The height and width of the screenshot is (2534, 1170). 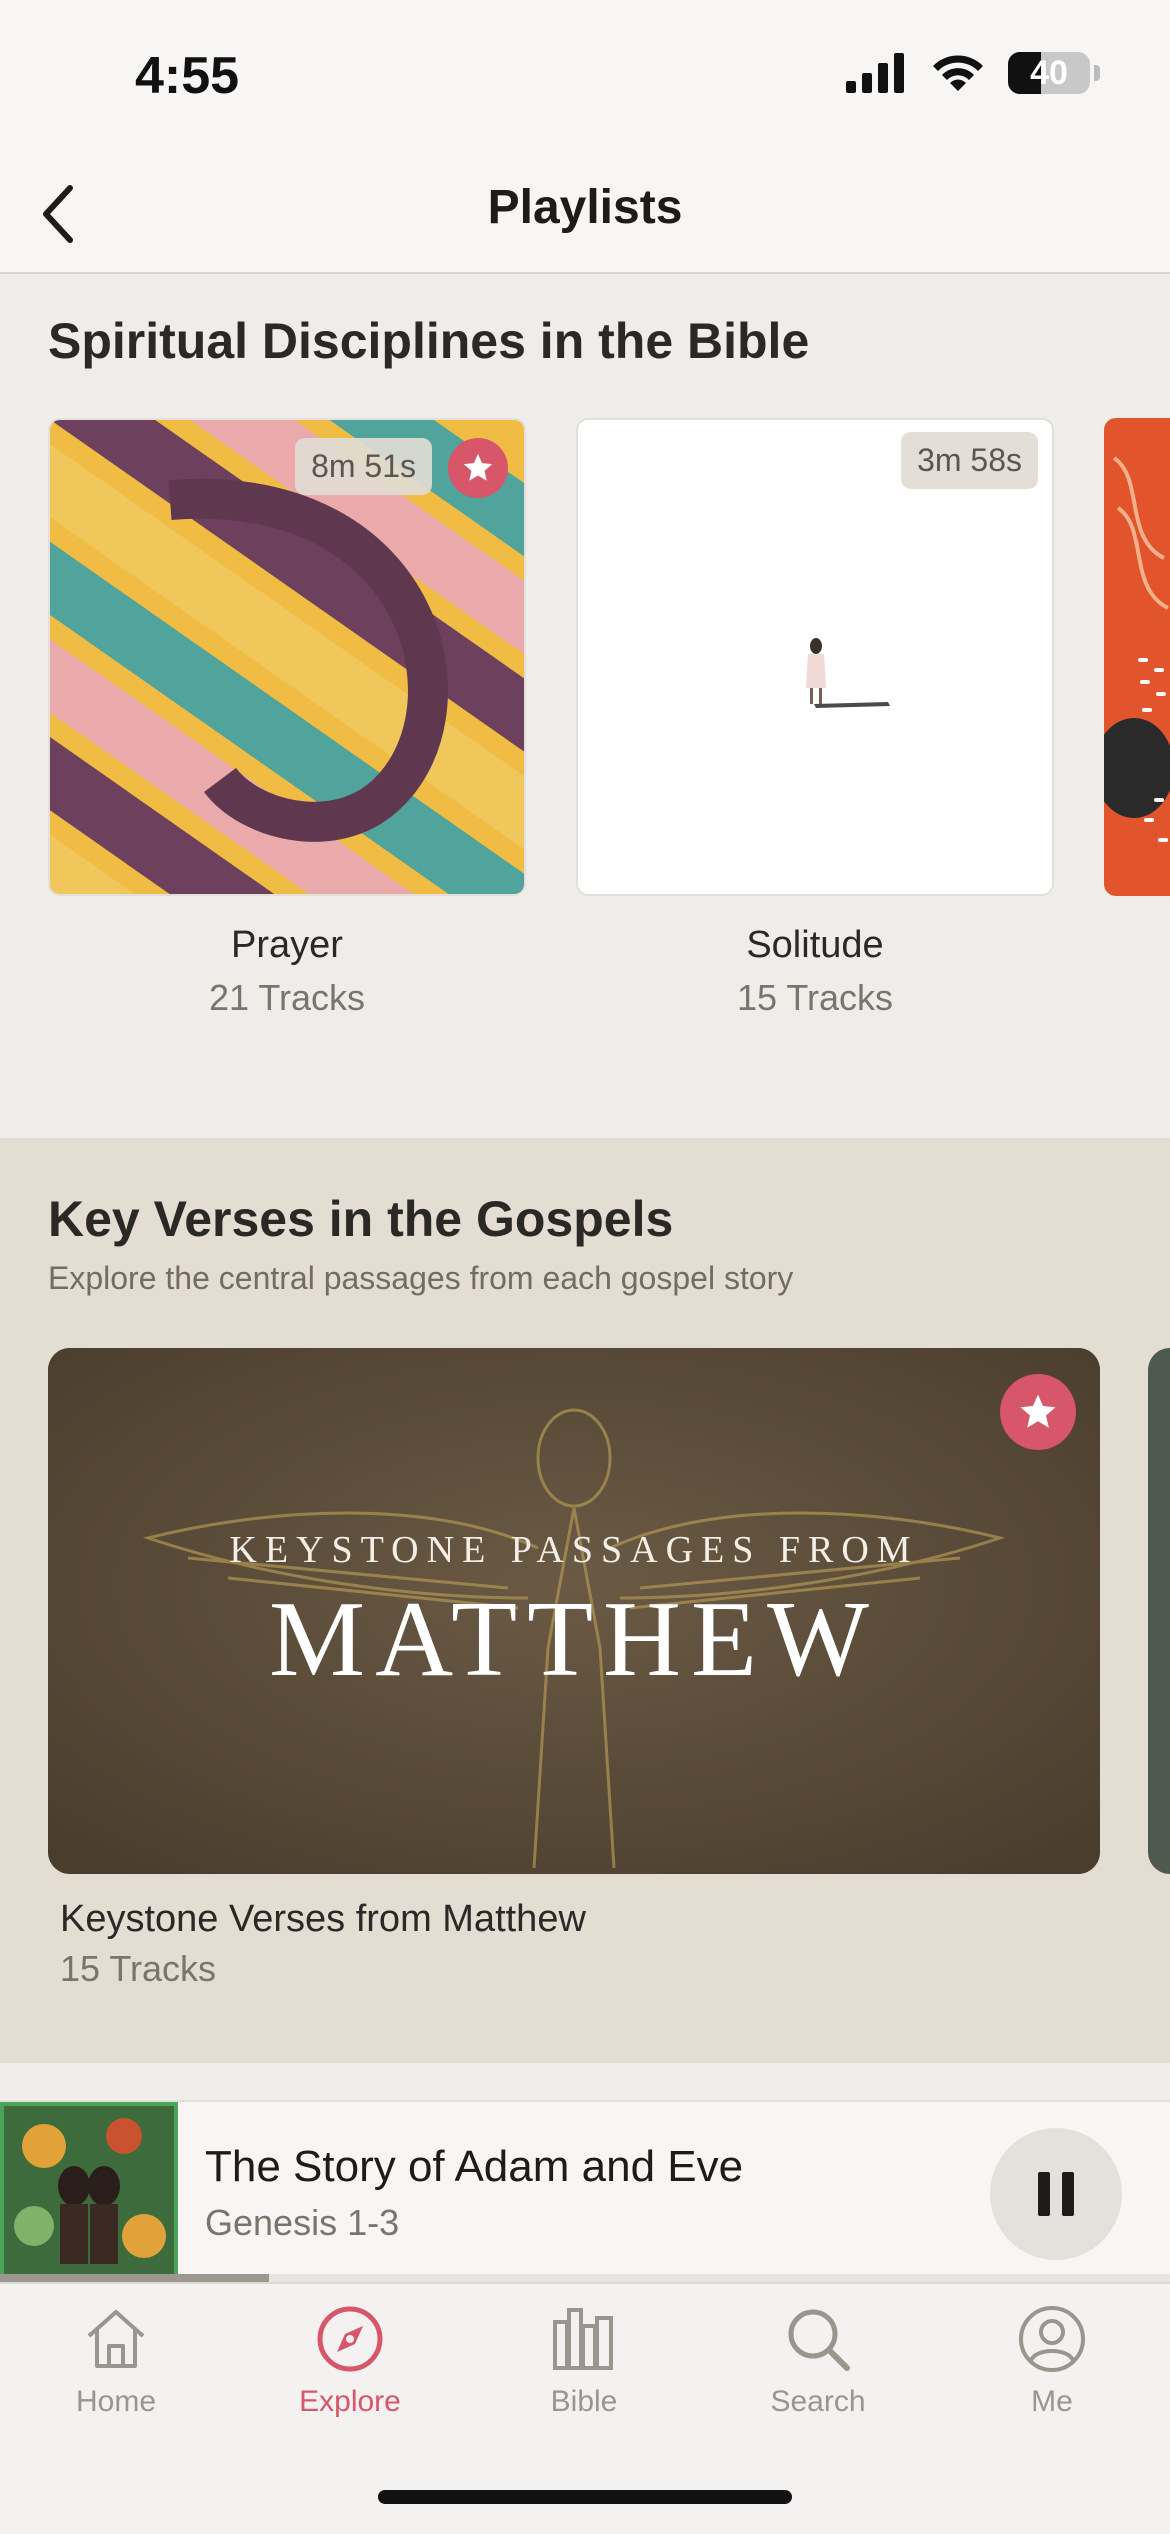 I want to click on status-icons: 40, so click(x=973, y=73).